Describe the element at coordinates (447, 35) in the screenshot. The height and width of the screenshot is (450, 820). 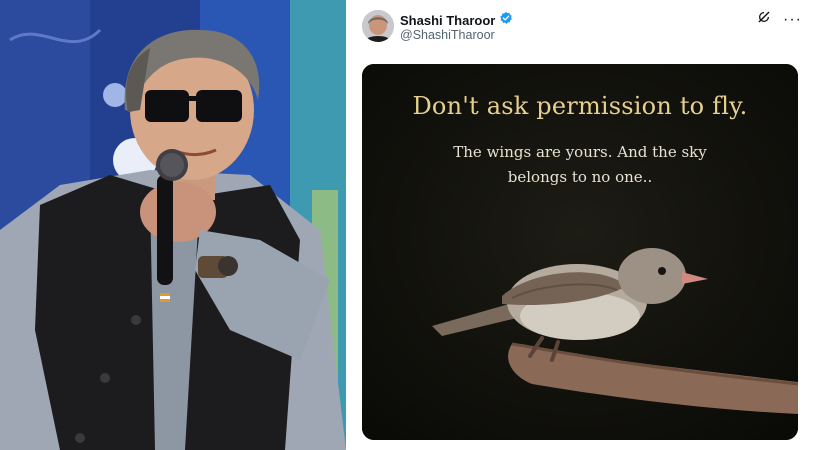
I see `author-handle: @ShashiTharoor` at that location.